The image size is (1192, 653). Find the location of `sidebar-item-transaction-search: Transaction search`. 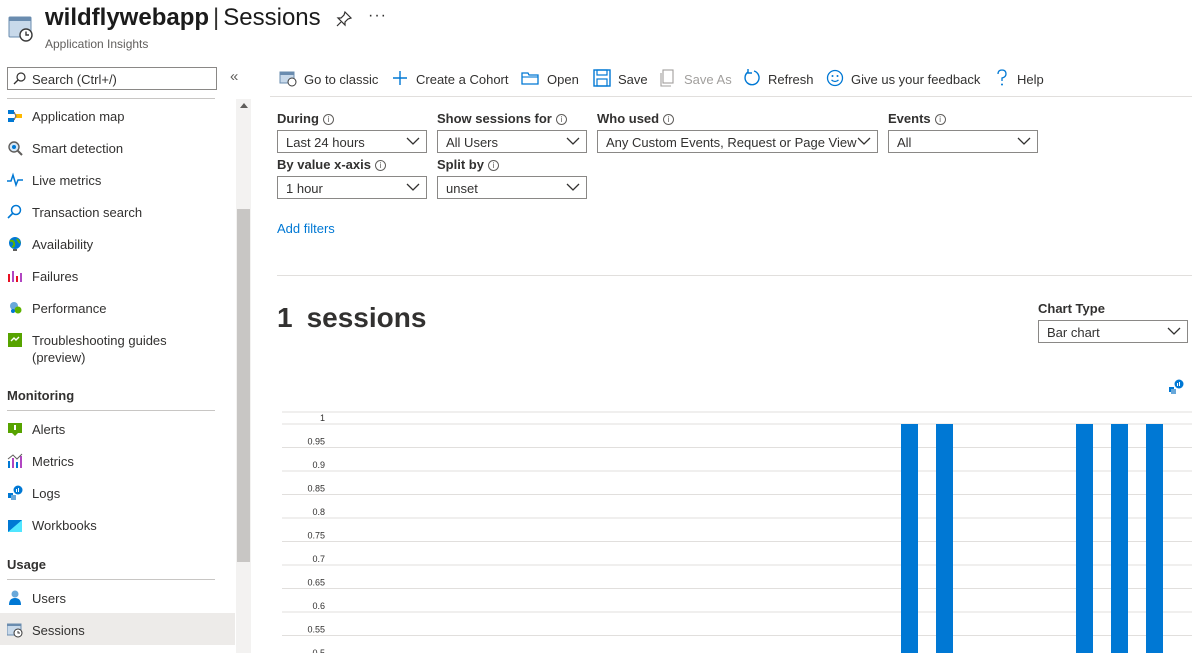

sidebar-item-transaction-search: Transaction search is located at coordinates (117, 212).